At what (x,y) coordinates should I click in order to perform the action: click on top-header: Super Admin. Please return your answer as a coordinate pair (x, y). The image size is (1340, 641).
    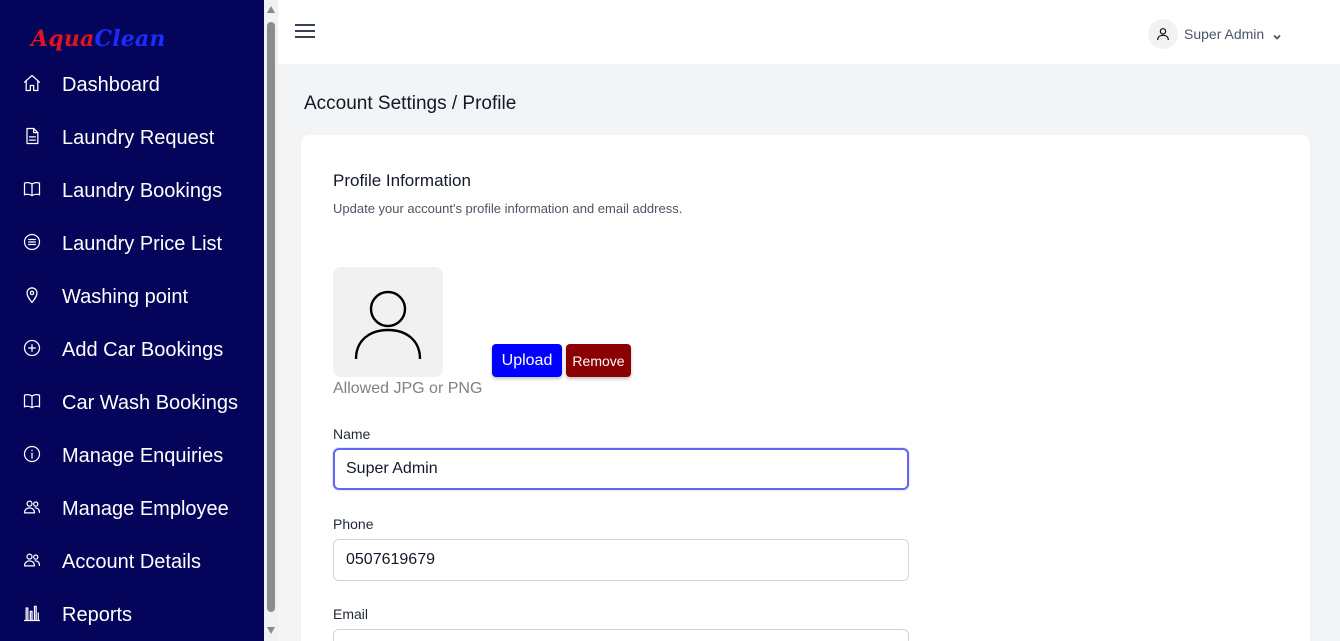
    Looking at the image, I should click on (809, 32).